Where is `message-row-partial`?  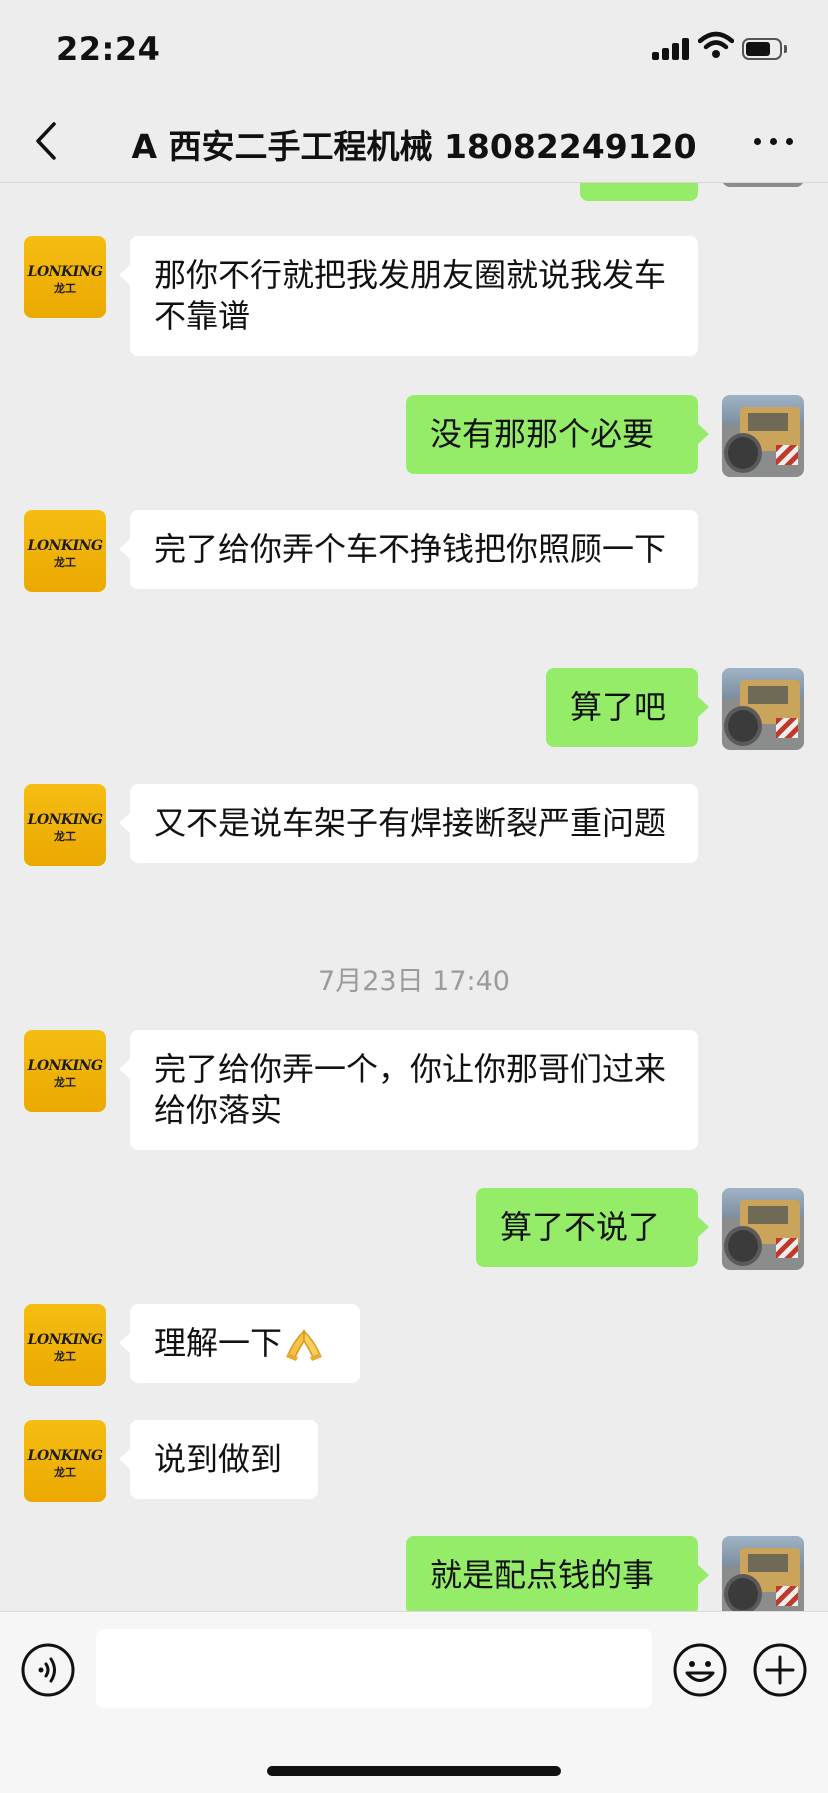 message-row-partial is located at coordinates (414, 193).